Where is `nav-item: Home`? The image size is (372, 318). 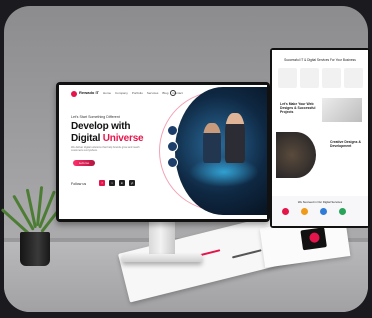
nav-item: Home is located at coordinates (107, 93).